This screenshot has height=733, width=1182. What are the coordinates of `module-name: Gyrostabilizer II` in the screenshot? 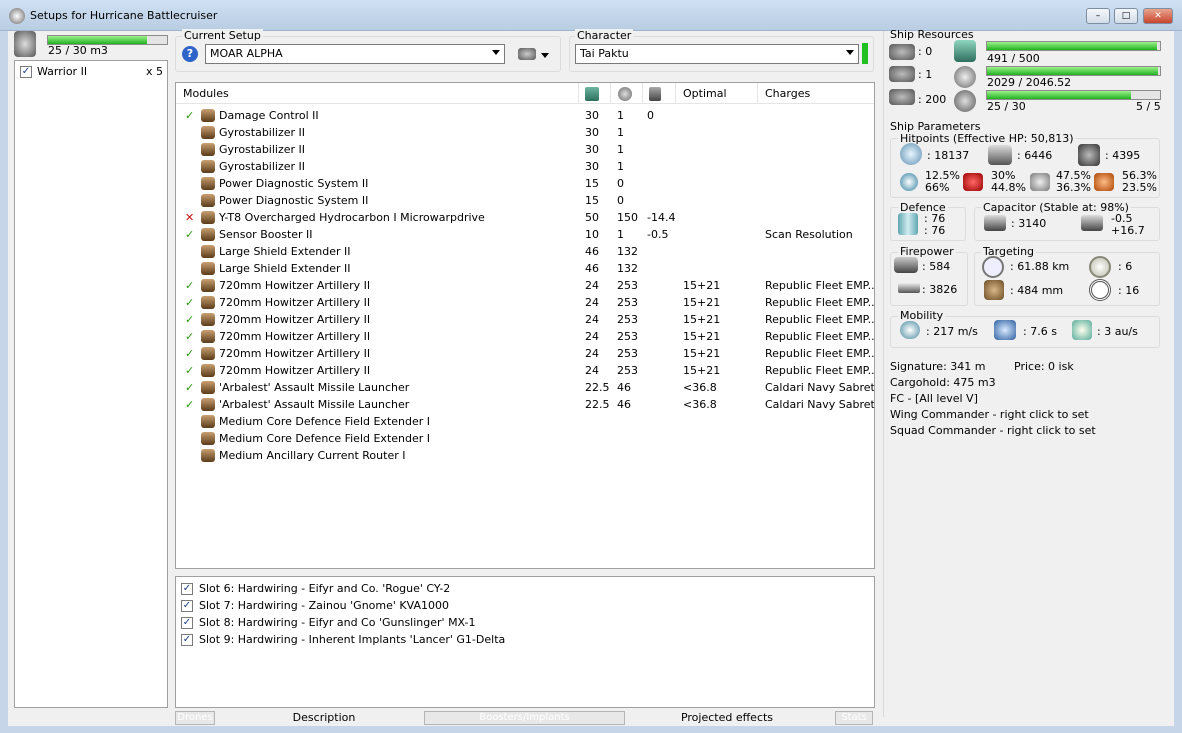 It's located at (262, 166).